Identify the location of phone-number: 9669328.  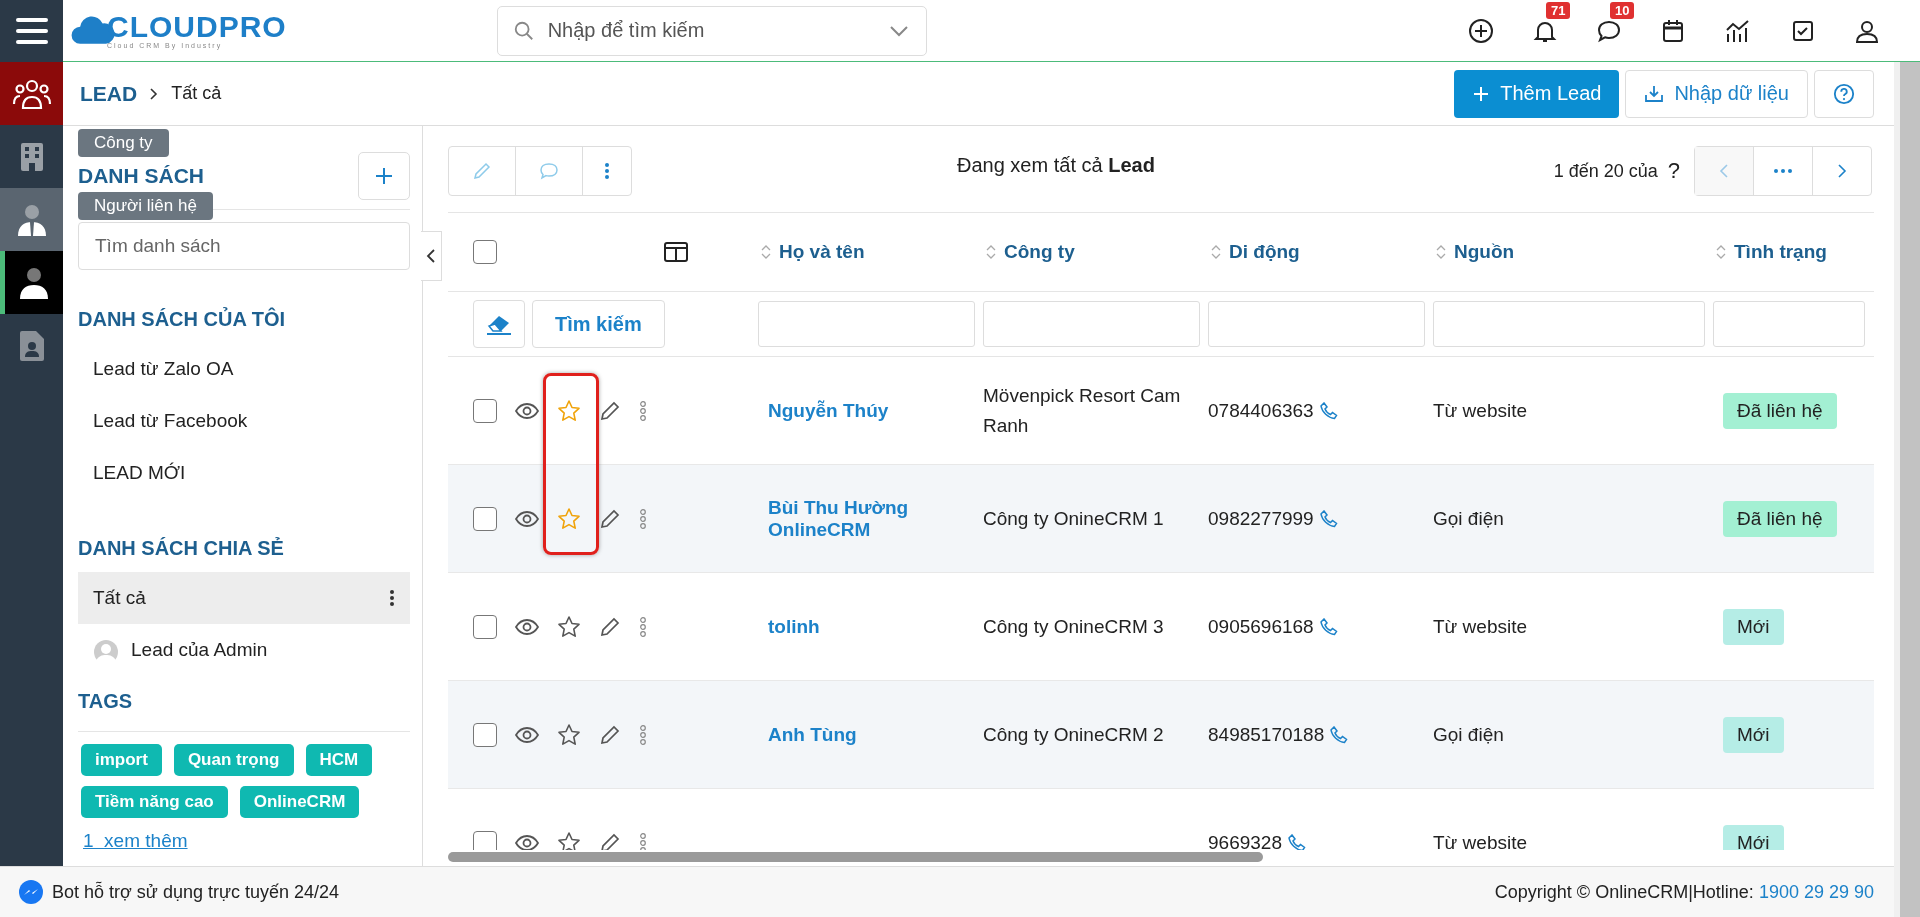
(1245, 840).